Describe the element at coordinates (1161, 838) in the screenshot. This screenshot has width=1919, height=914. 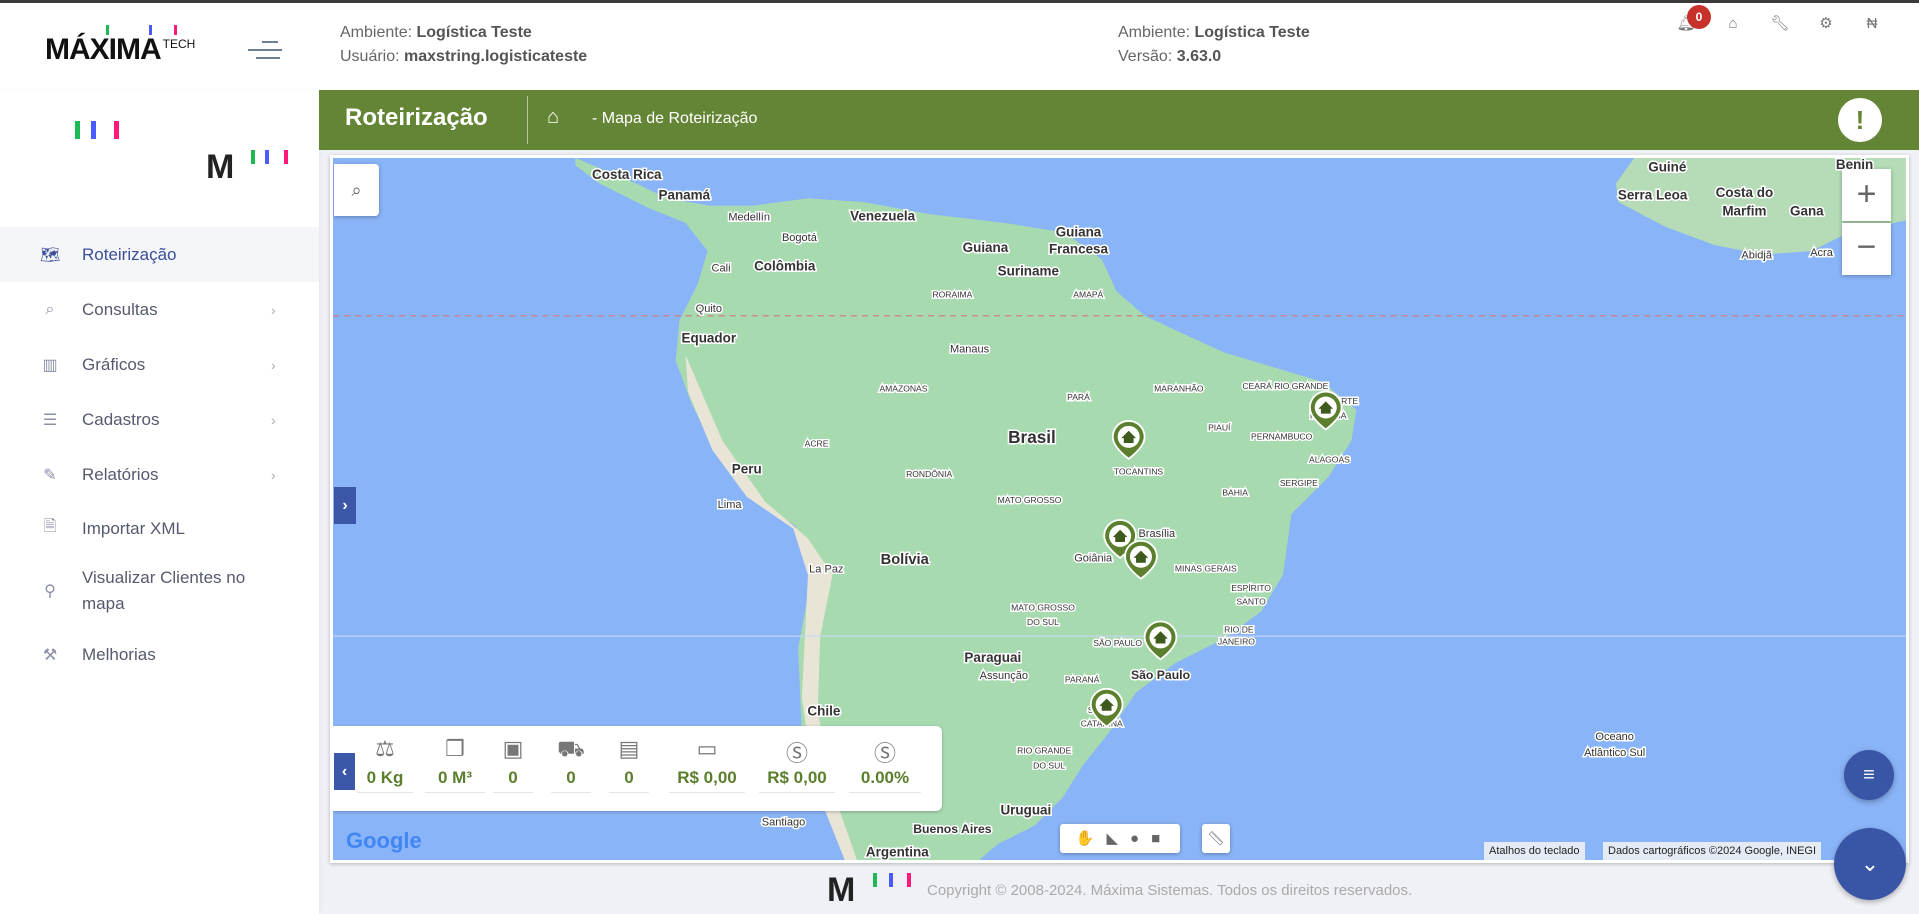
I see `rectangle-icon: ■` at that location.